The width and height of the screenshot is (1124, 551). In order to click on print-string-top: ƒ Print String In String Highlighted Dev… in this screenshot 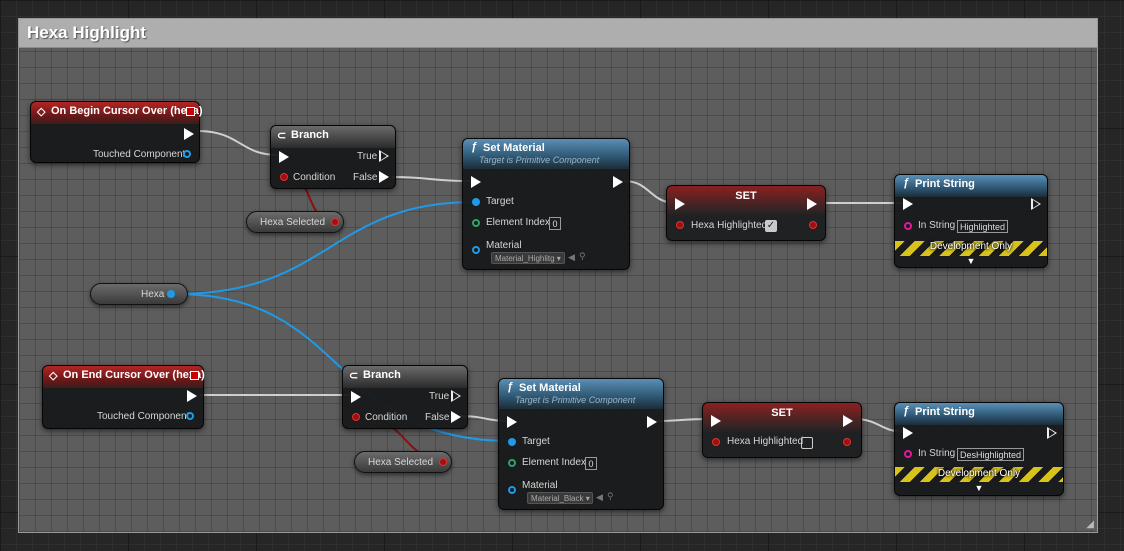, I will do `click(971, 221)`.